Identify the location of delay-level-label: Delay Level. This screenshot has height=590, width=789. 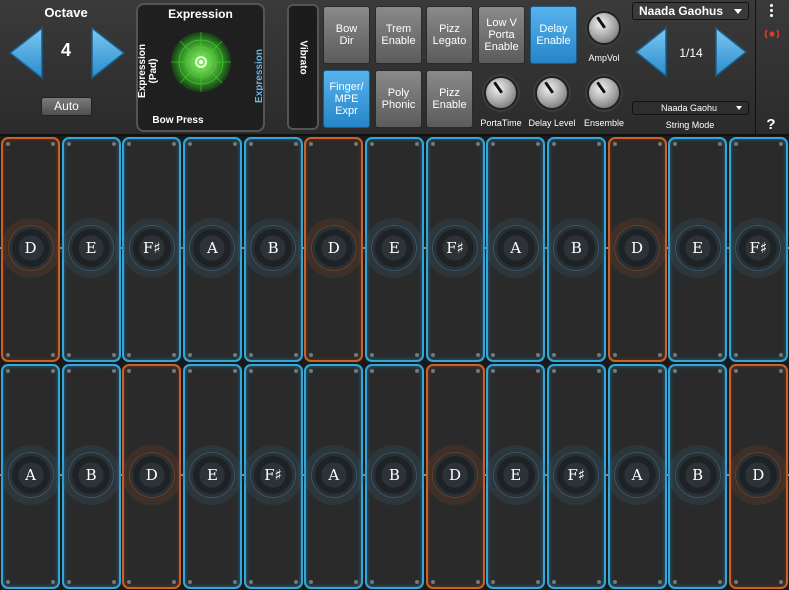
(552, 123).